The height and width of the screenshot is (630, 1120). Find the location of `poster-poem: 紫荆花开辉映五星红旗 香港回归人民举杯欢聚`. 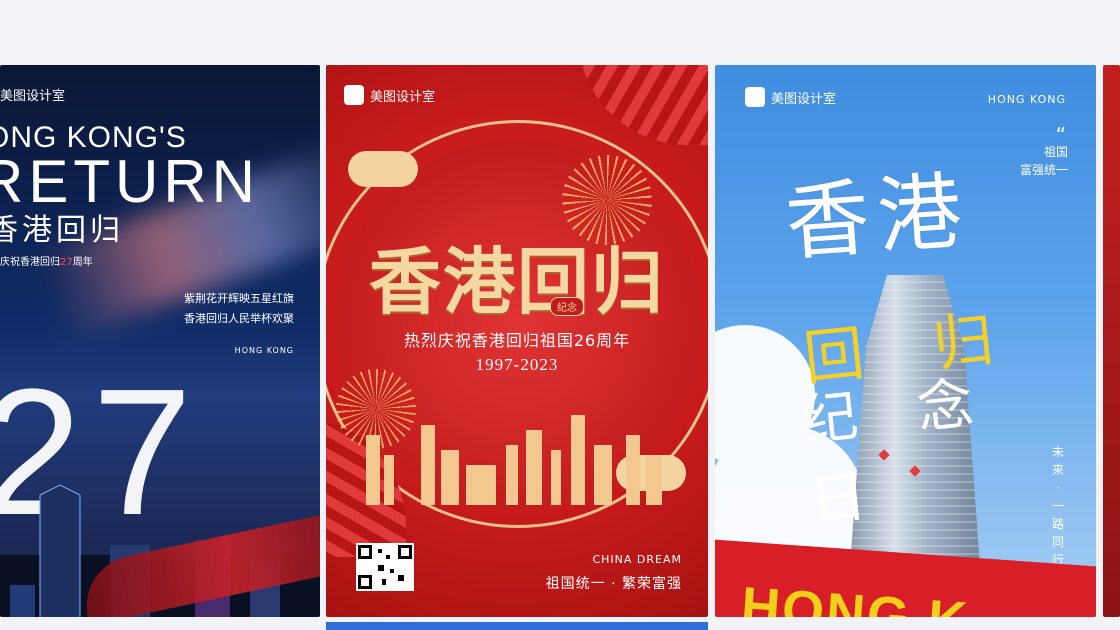

poster-poem: 紫荆花开辉映五星红旗 香港回归人民举杯欢聚 is located at coordinates (239, 308).